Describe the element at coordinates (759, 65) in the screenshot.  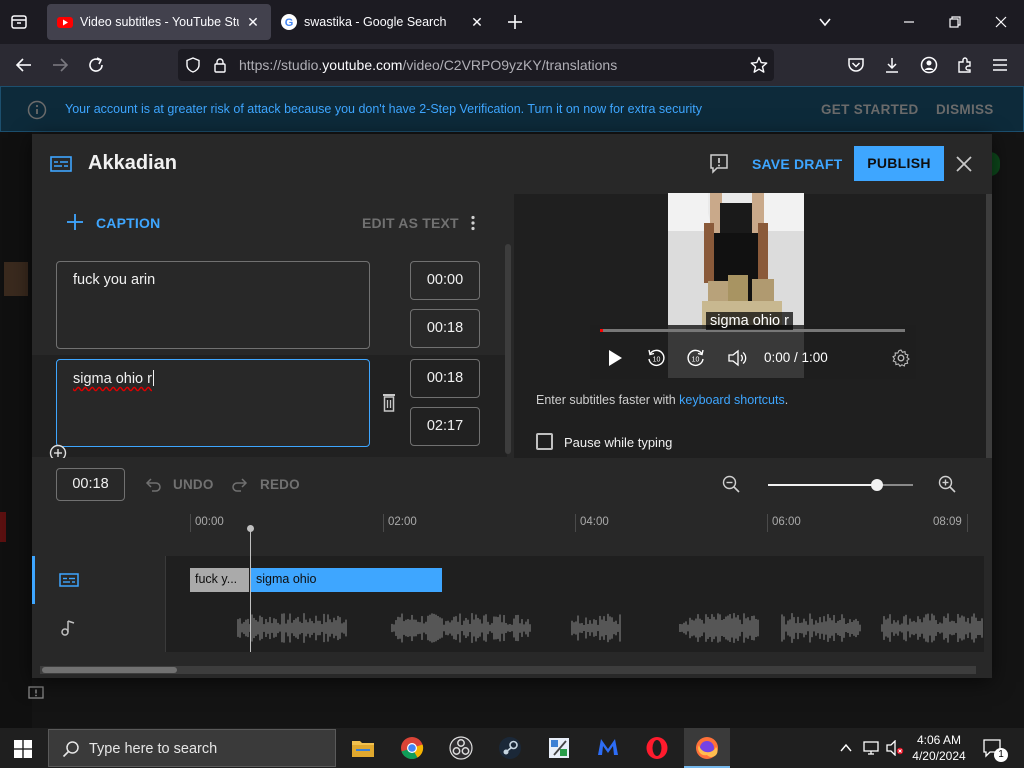
I see `bookmark-star-icon` at that location.